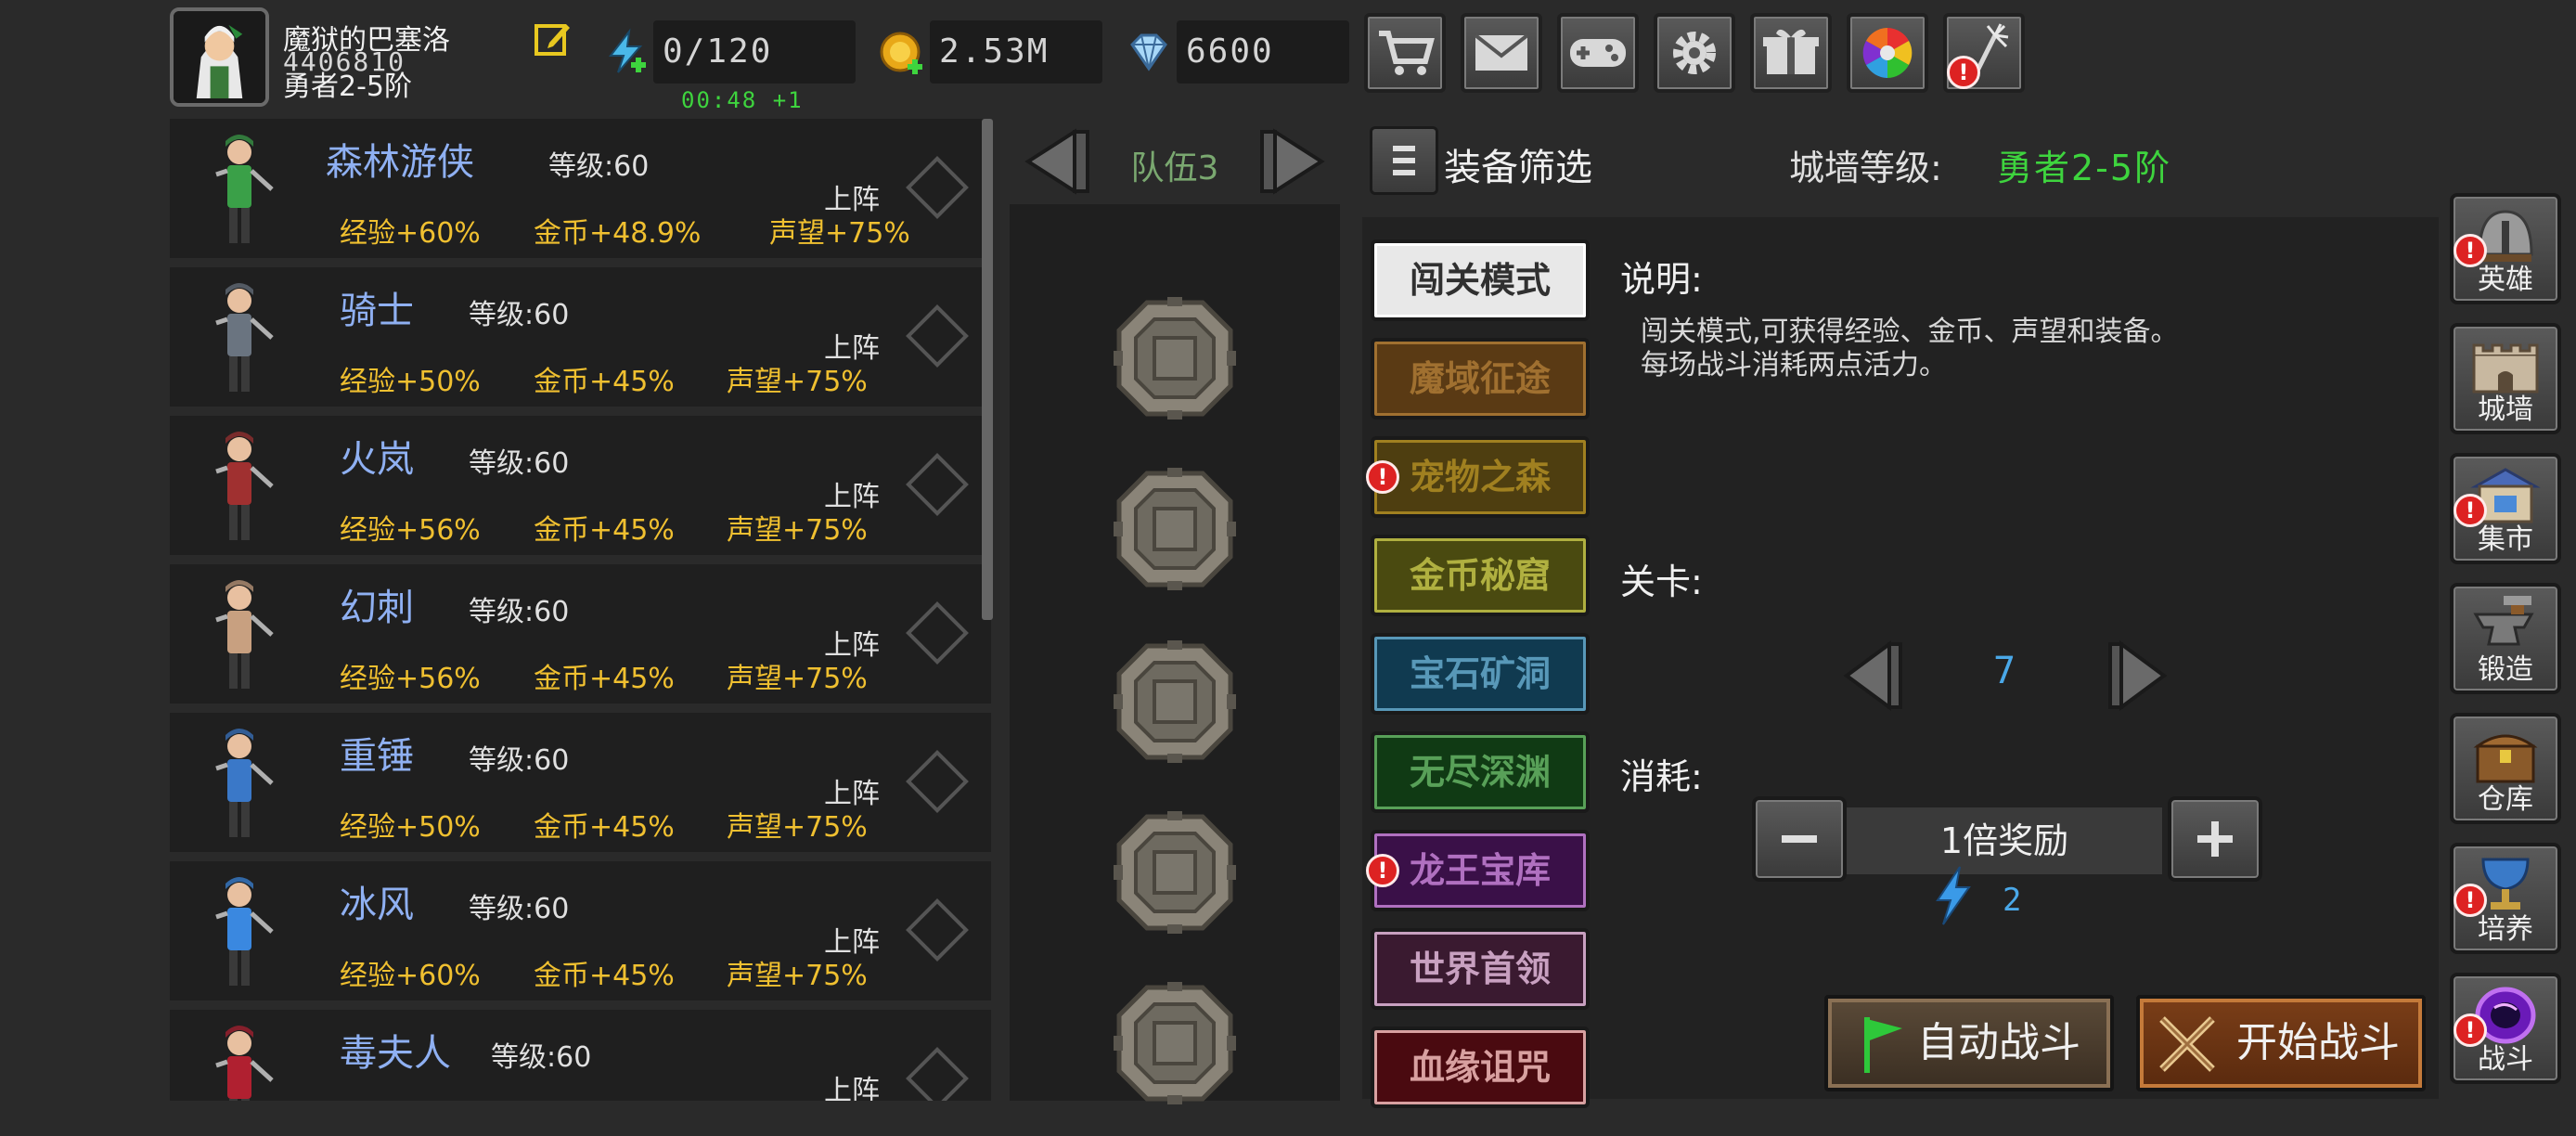 The image size is (2576, 1136). Describe the element at coordinates (1791, 53) in the screenshot. I see `gift-button` at that location.